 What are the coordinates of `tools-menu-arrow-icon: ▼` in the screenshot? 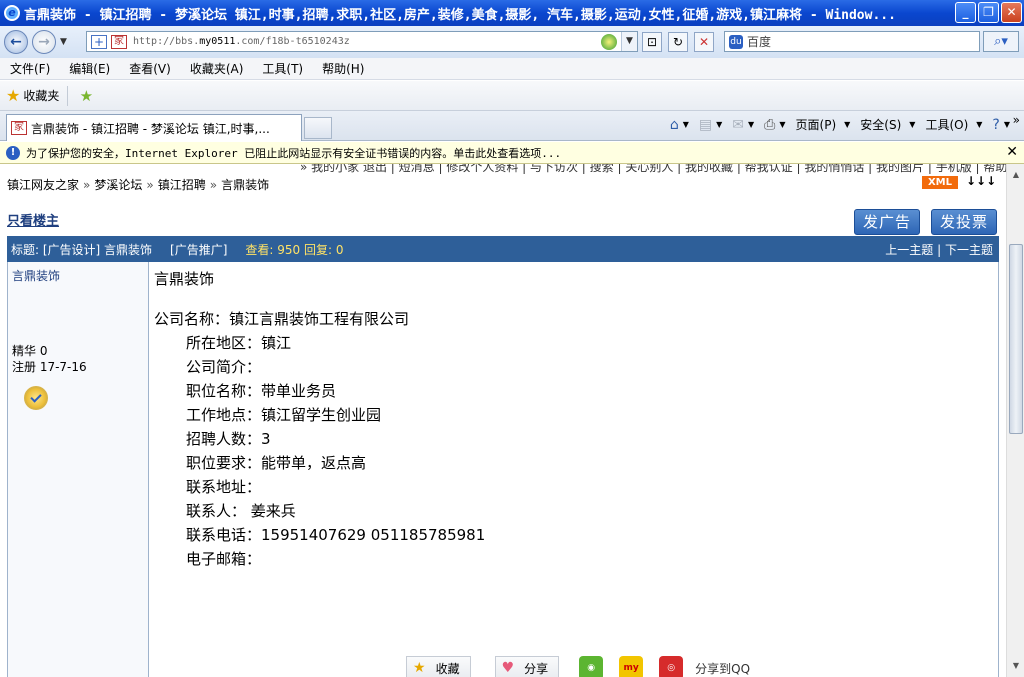 It's located at (979, 124).